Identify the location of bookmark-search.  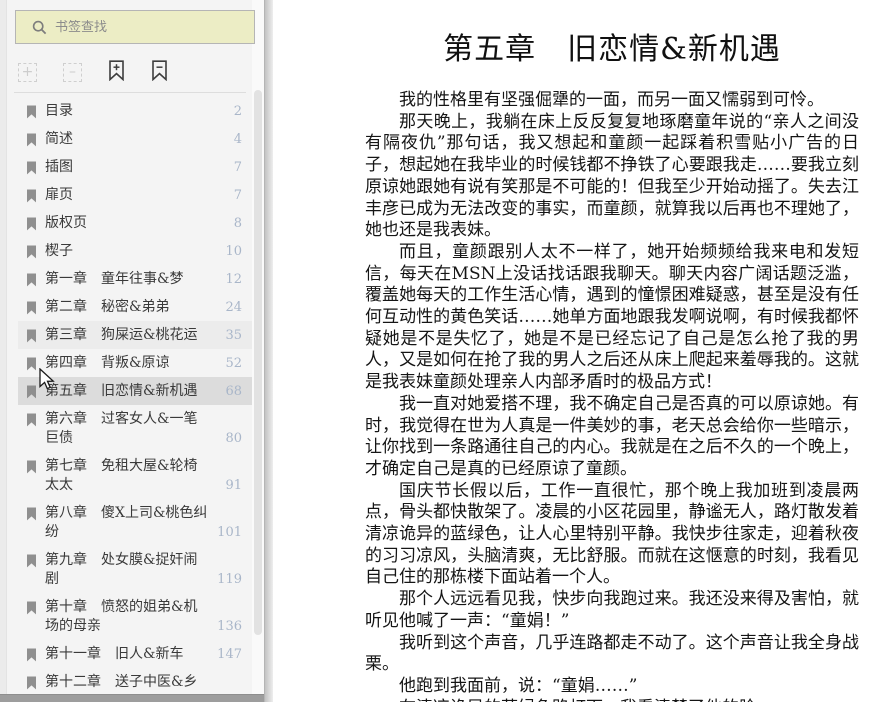
(135, 27).